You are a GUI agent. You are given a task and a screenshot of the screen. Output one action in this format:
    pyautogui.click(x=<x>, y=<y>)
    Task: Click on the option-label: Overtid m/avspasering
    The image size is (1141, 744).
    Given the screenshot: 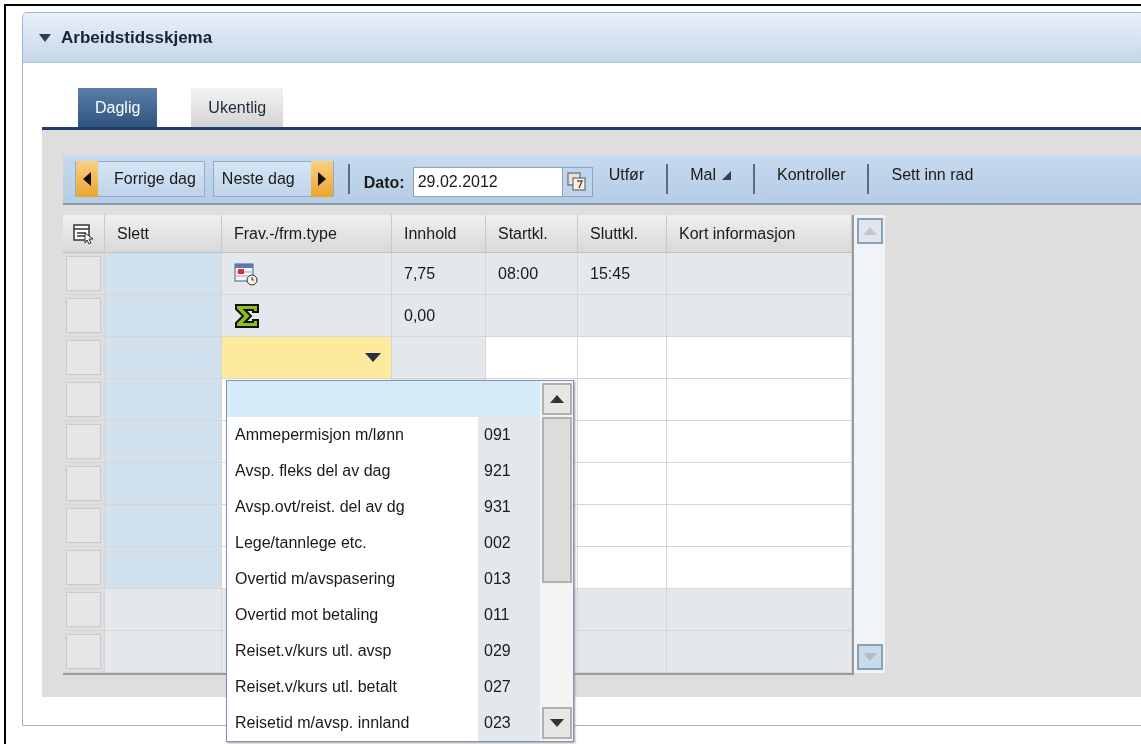 What is the action you would take?
    pyautogui.click(x=352, y=579)
    